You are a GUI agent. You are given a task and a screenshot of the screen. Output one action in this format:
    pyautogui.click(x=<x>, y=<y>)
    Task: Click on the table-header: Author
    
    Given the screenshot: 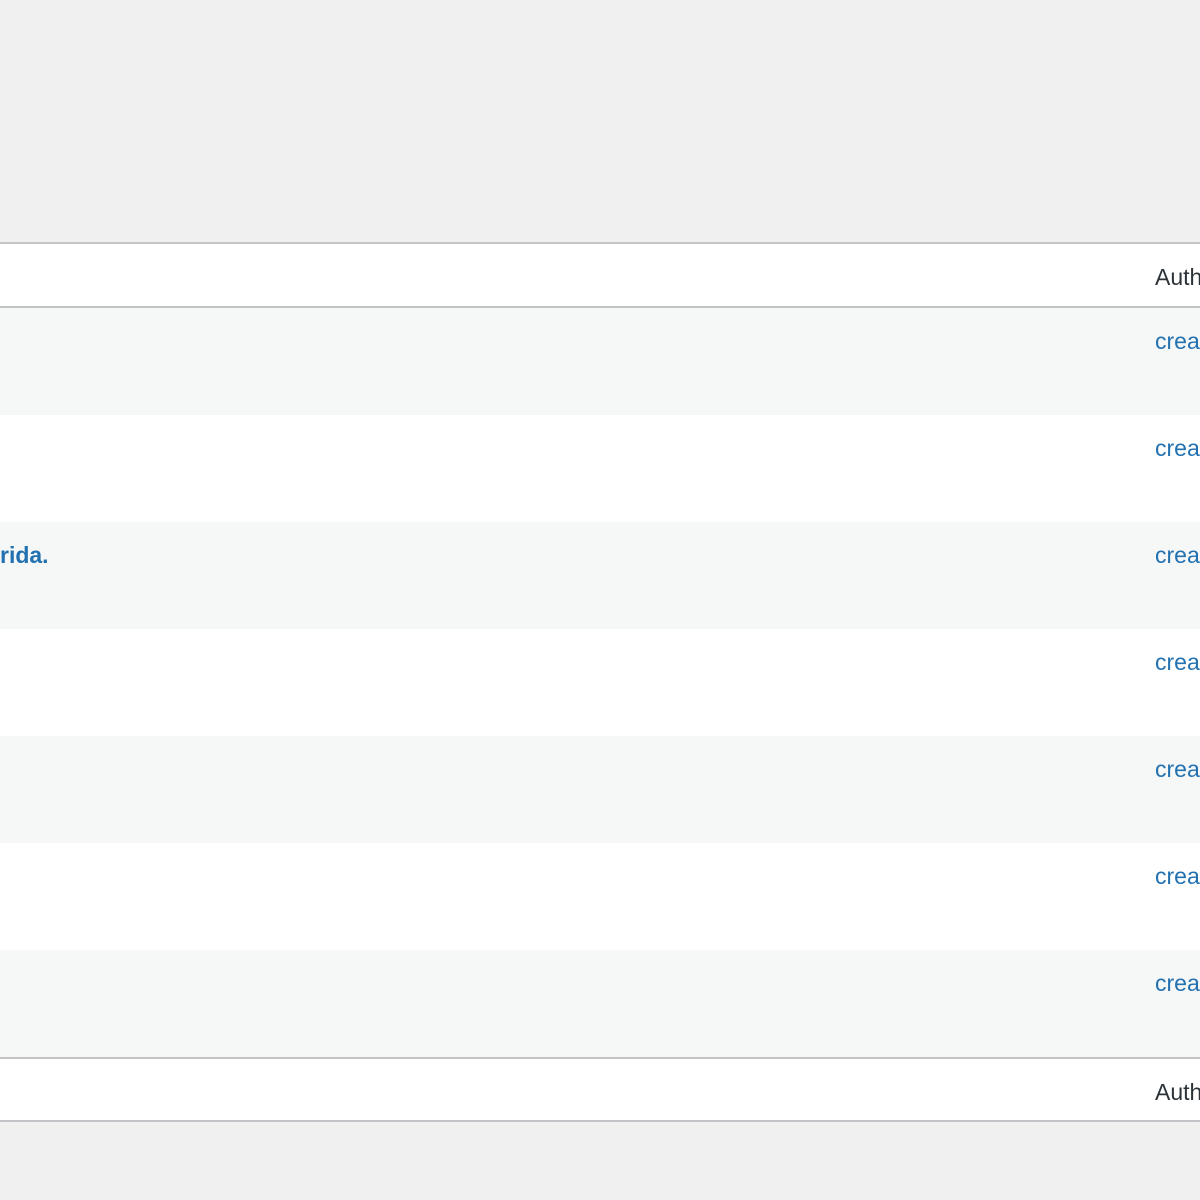 What is the action you would take?
    pyautogui.click(x=600, y=276)
    